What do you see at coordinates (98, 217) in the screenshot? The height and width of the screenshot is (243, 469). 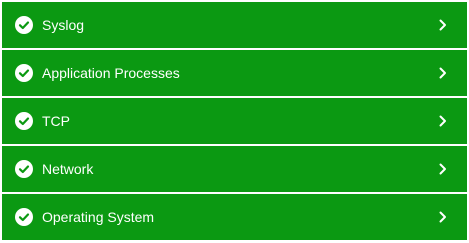 I see `list-item-label: Operating System` at bounding box center [98, 217].